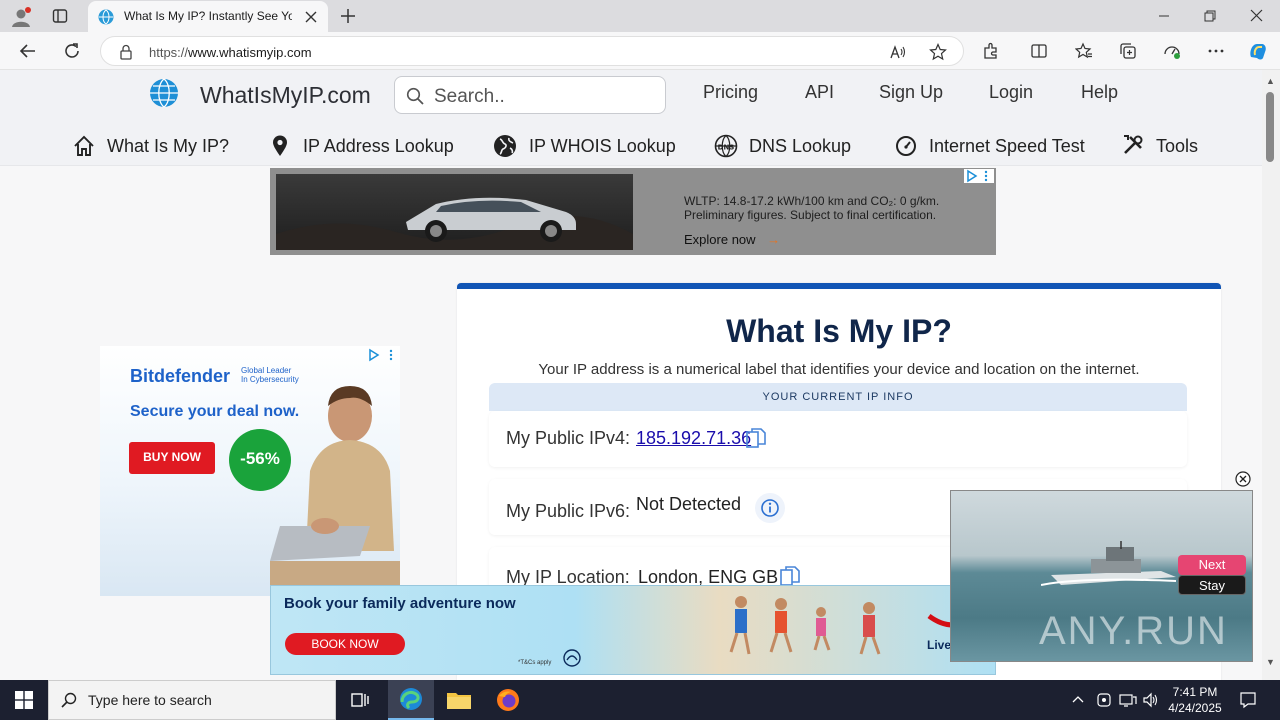 The height and width of the screenshot is (720, 1280). What do you see at coordinates (168, 146) in the screenshot?
I see `nav-what-is-my-ip: What Is My IP?` at bounding box center [168, 146].